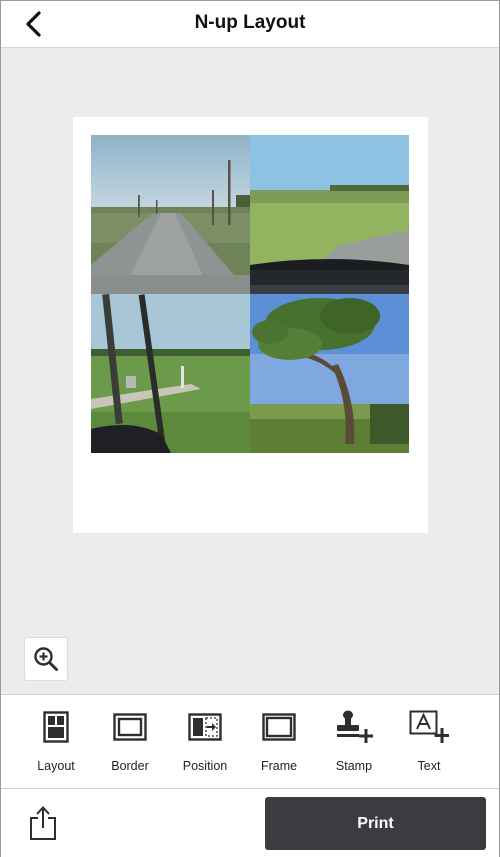 The height and width of the screenshot is (857, 500). Describe the element at coordinates (205, 766) in the screenshot. I see `position-tool-label: Position` at that location.